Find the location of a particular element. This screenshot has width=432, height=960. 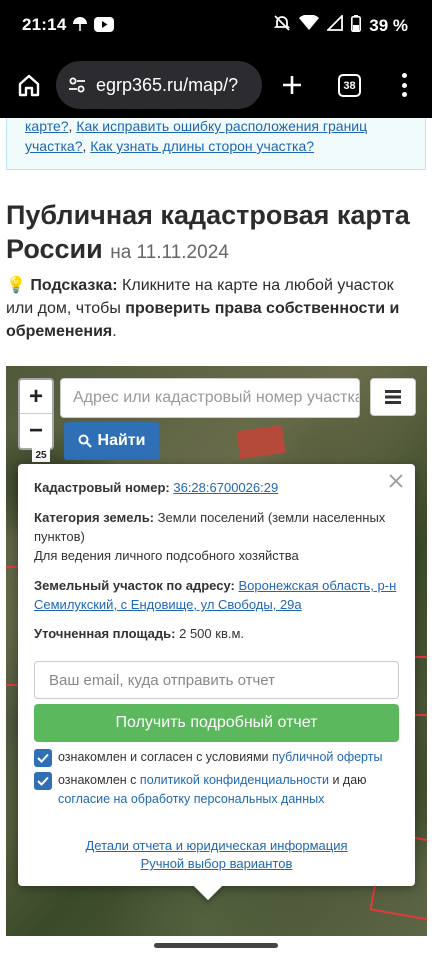

info-link-map: карте? is located at coordinates (47, 126).